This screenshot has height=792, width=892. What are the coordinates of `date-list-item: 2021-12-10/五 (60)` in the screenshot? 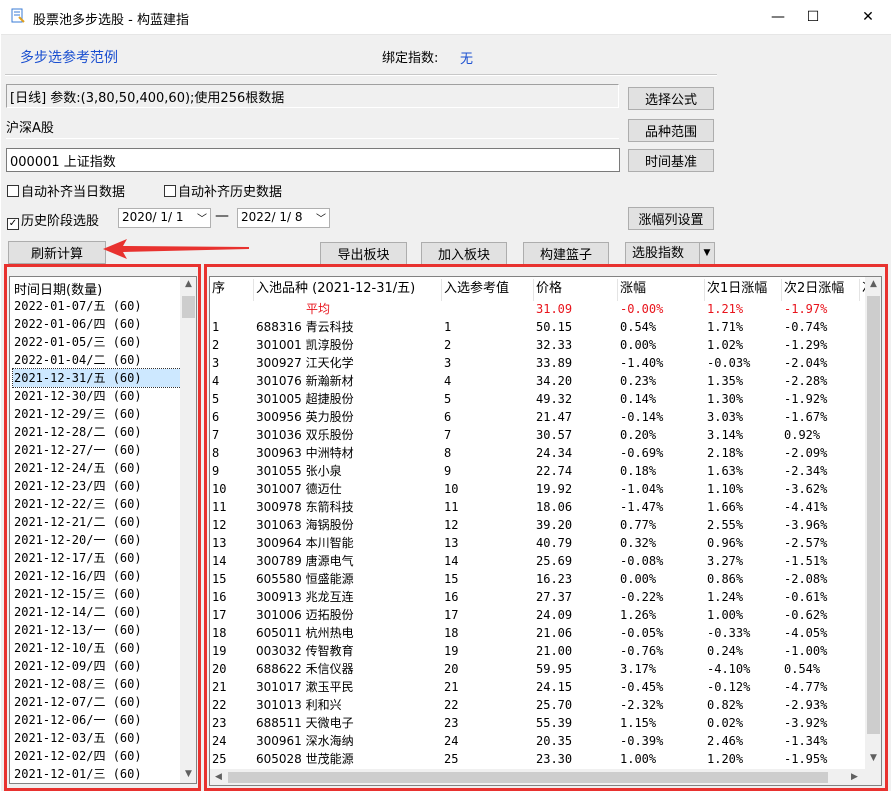 It's located at (97, 648).